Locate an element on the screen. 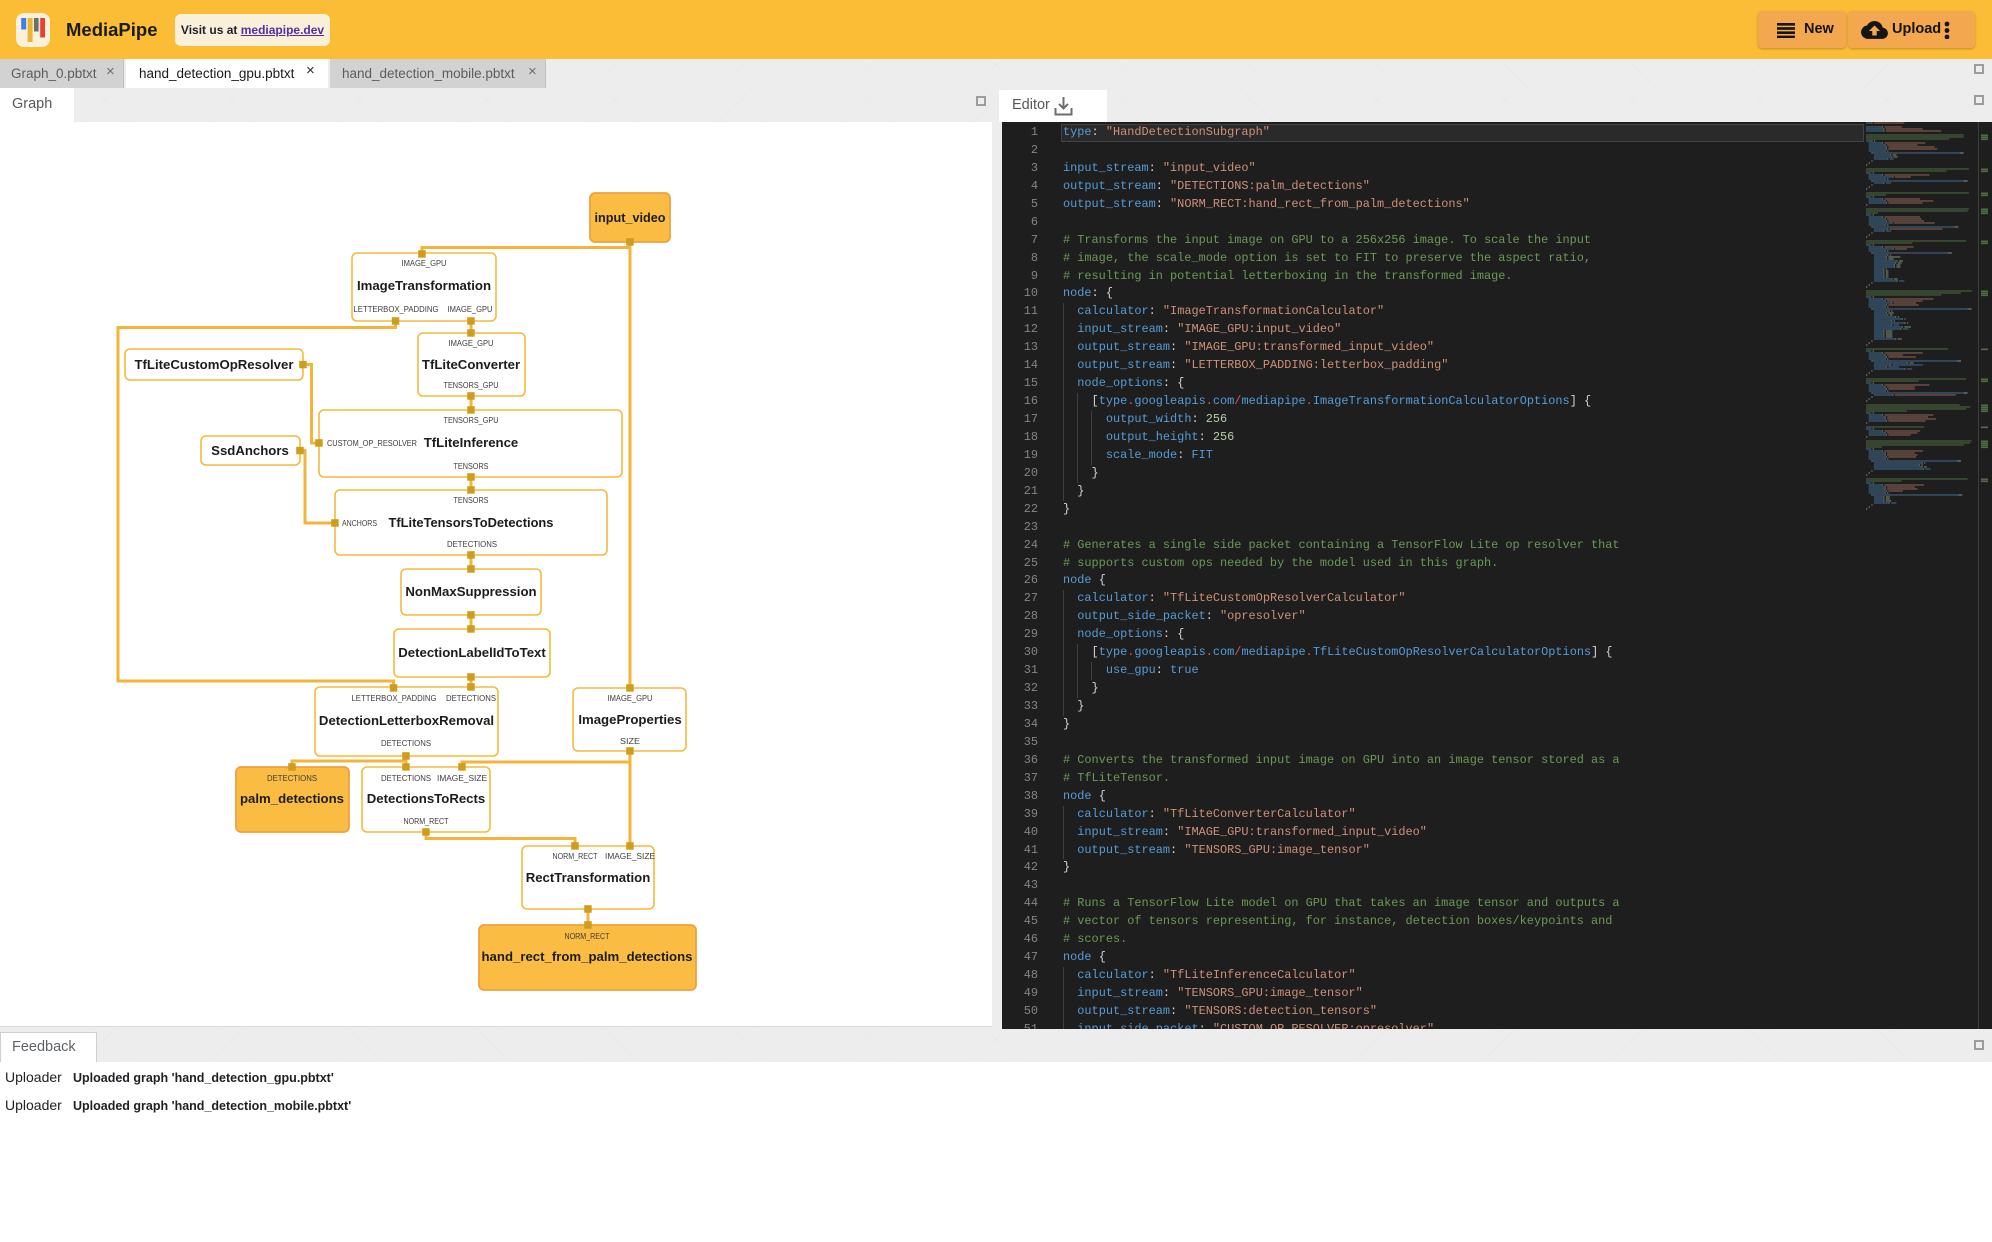 The height and width of the screenshot is (1242, 1992). svg-text: DetectionsToRects is located at coordinates (426, 798).